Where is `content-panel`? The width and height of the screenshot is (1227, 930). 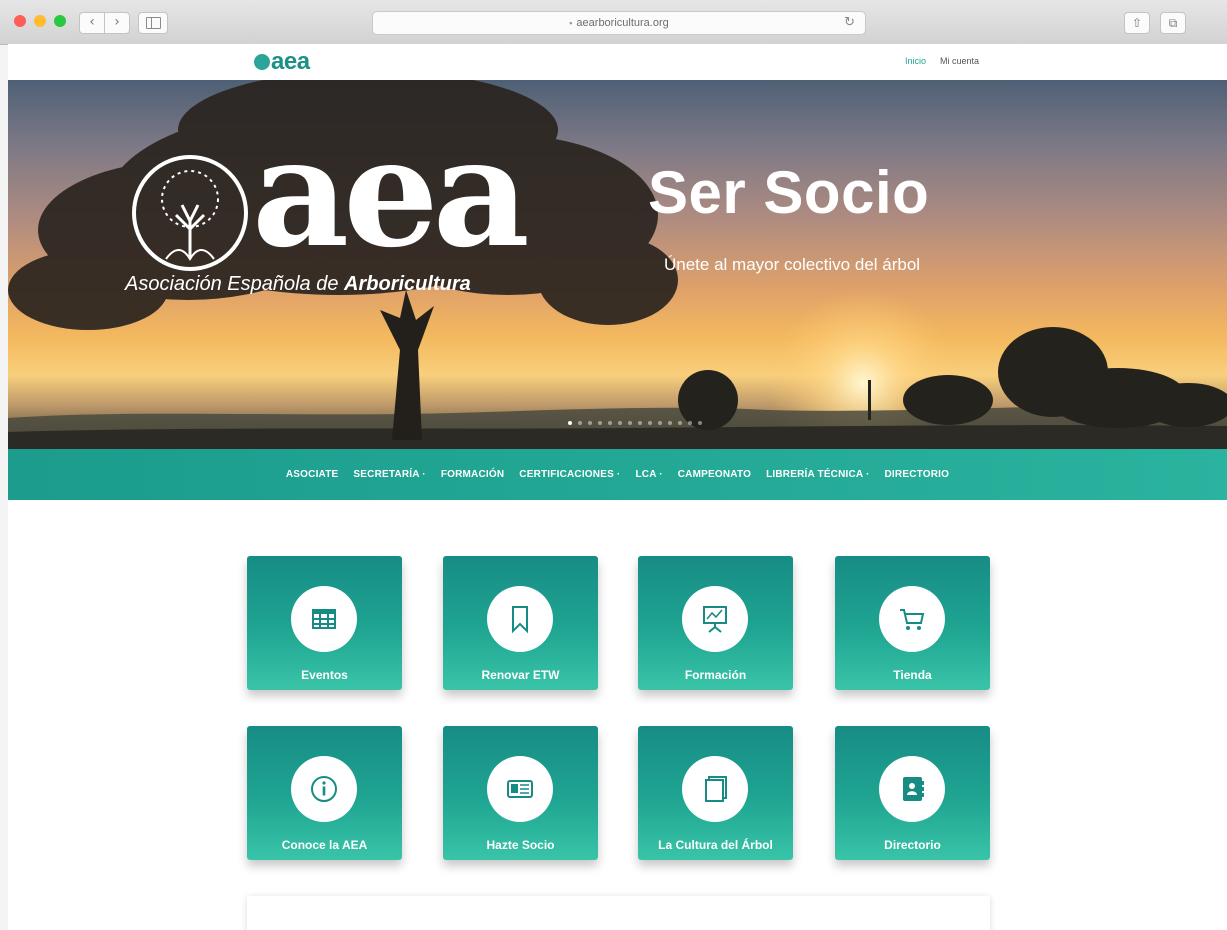 content-panel is located at coordinates (618, 913).